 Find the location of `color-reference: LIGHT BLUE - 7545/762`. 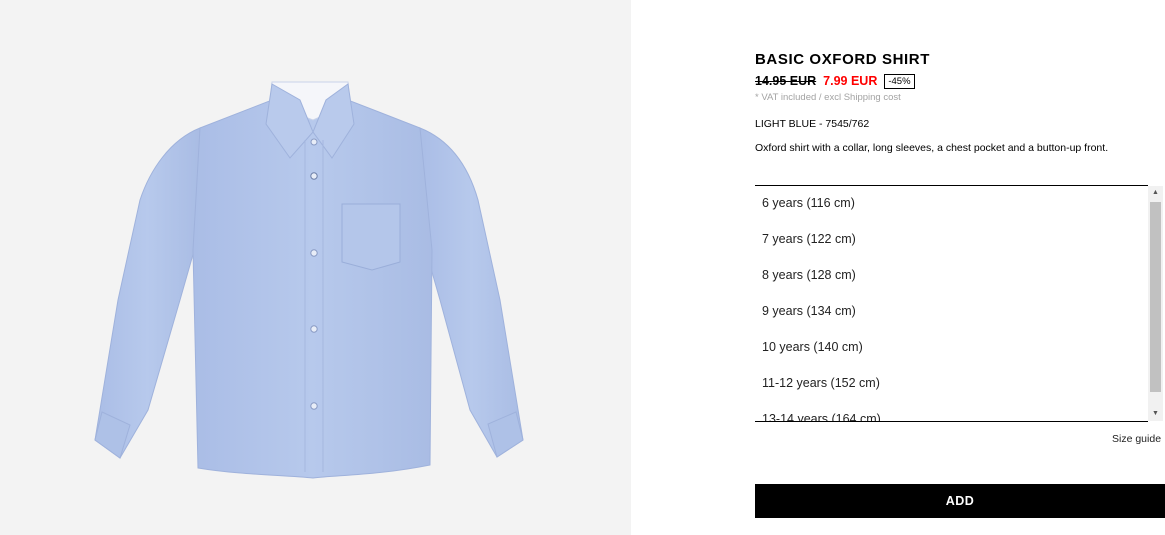

color-reference: LIGHT BLUE - 7545/762 is located at coordinates (812, 124).